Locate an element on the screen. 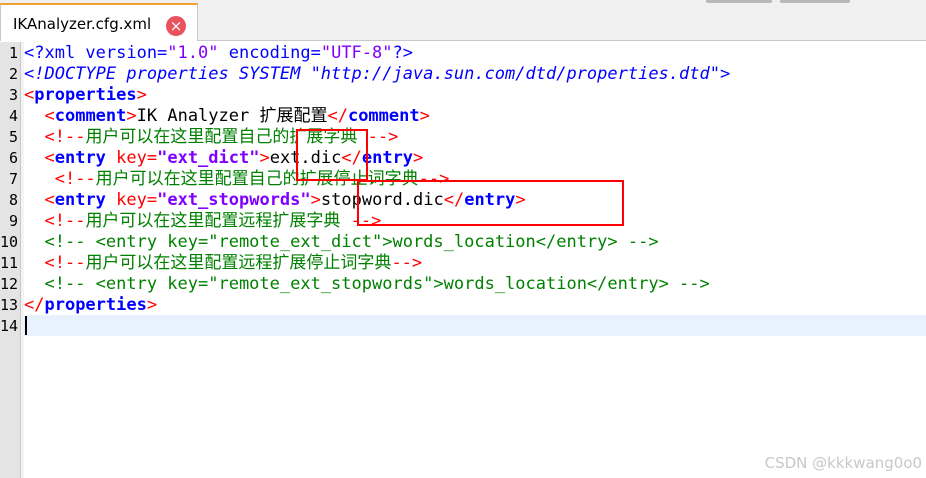 The image size is (926, 478). tab-label: IKAnalyzer.cfg.xml is located at coordinates (82, 24).